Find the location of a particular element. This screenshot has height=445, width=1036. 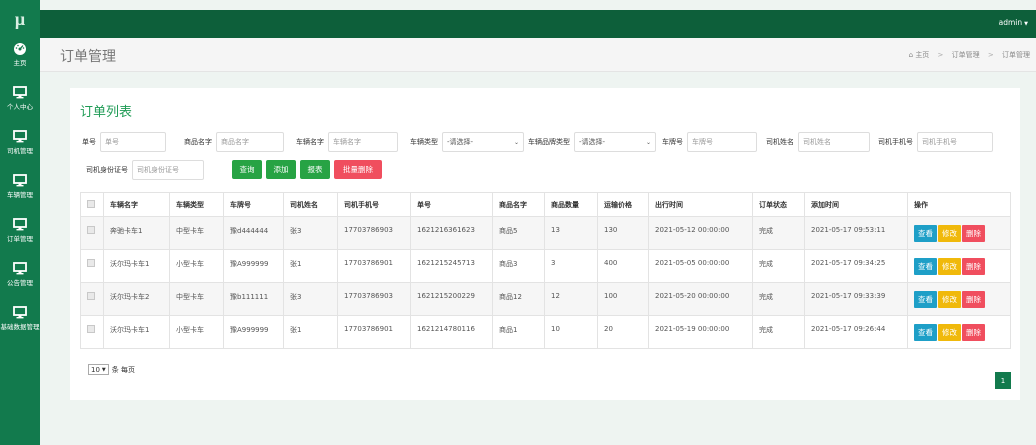

breadcrumb-home: 主页 is located at coordinates (922, 55).